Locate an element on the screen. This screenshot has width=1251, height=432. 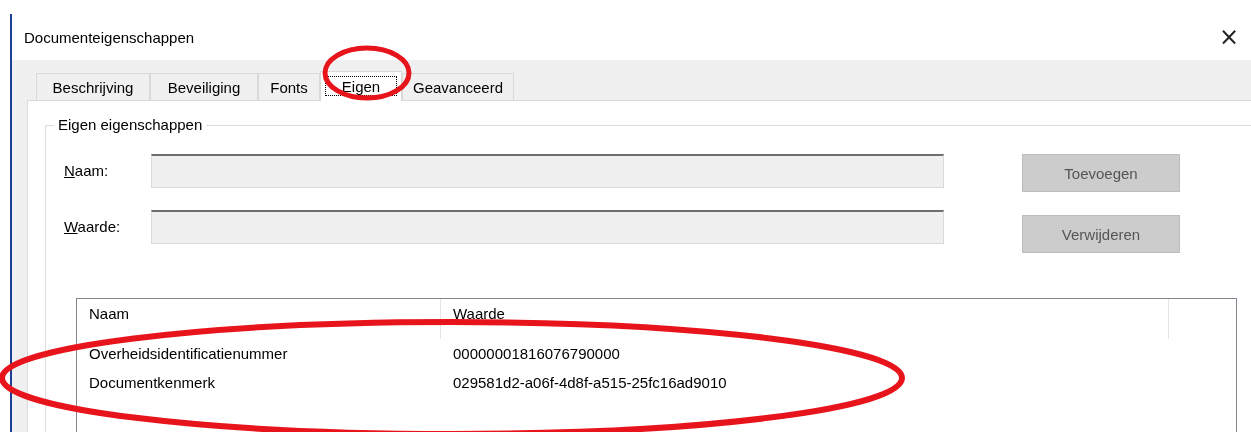
tab: Beschrijving is located at coordinates (93, 86).